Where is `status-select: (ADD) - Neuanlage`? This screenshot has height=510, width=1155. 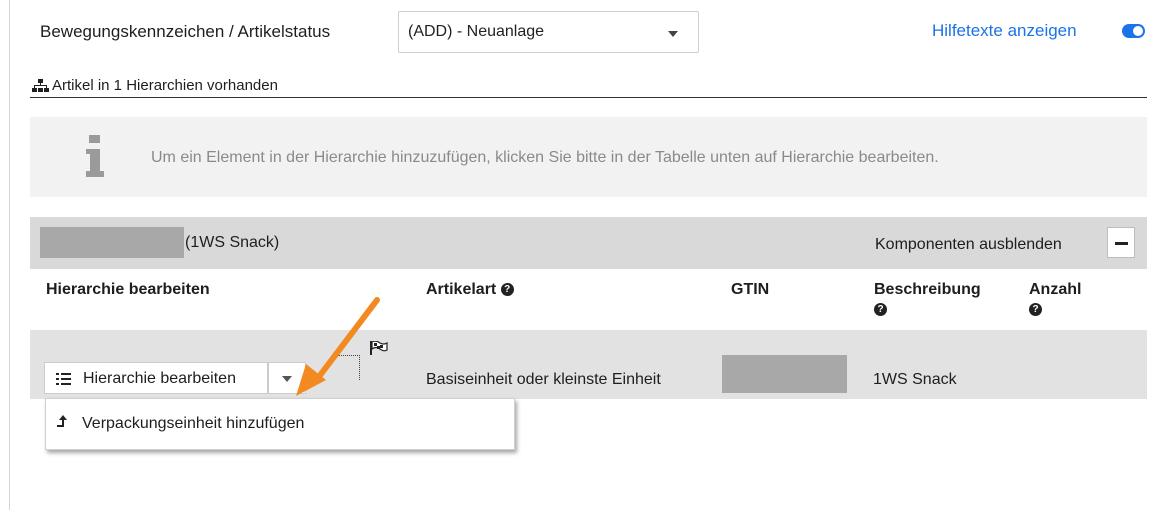
status-select: (ADD) - Neuanlage is located at coordinates (548, 32).